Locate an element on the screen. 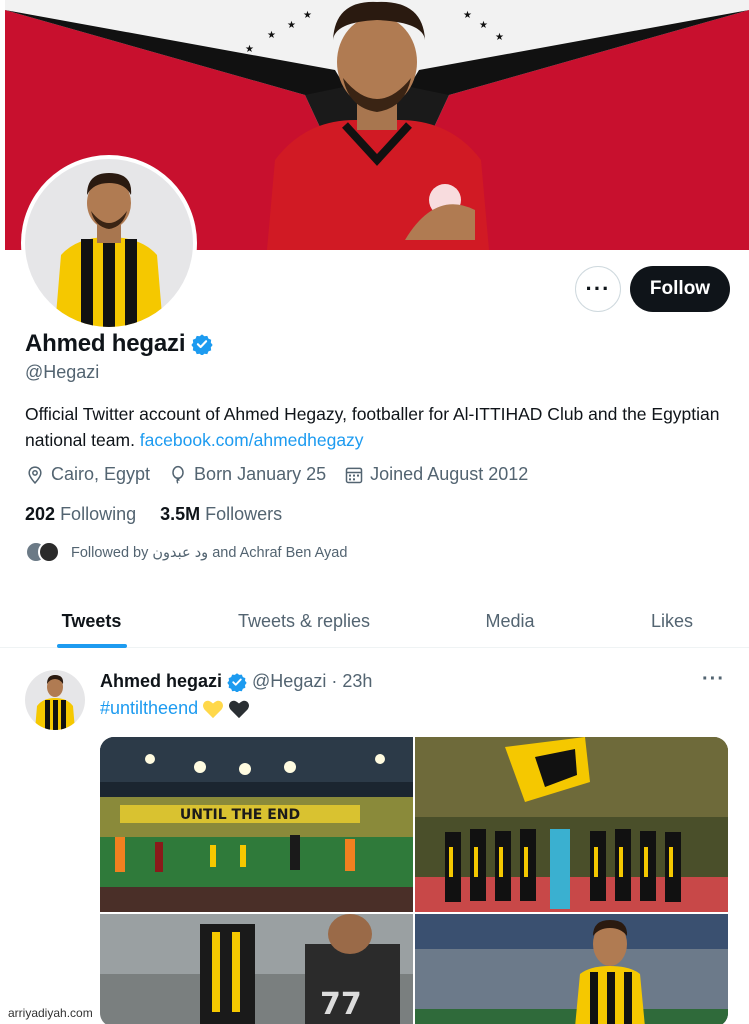 The height and width of the screenshot is (1024, 749). profile-avatar is located at coordinates (109, 243).